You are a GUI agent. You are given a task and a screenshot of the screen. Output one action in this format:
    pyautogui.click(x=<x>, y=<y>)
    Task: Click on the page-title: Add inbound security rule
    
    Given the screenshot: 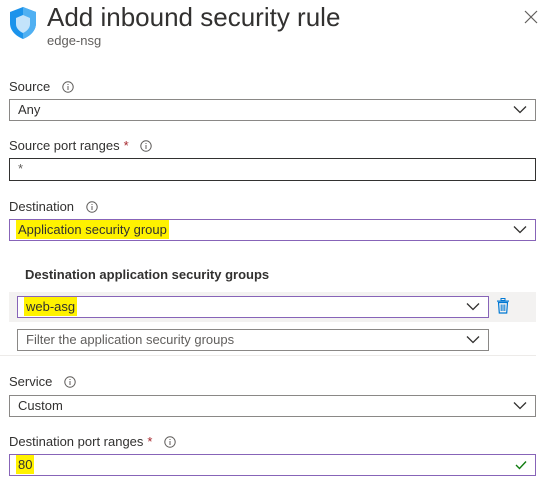 What is the action you would take?
    pyautogui.click(x=194, y=17)
    